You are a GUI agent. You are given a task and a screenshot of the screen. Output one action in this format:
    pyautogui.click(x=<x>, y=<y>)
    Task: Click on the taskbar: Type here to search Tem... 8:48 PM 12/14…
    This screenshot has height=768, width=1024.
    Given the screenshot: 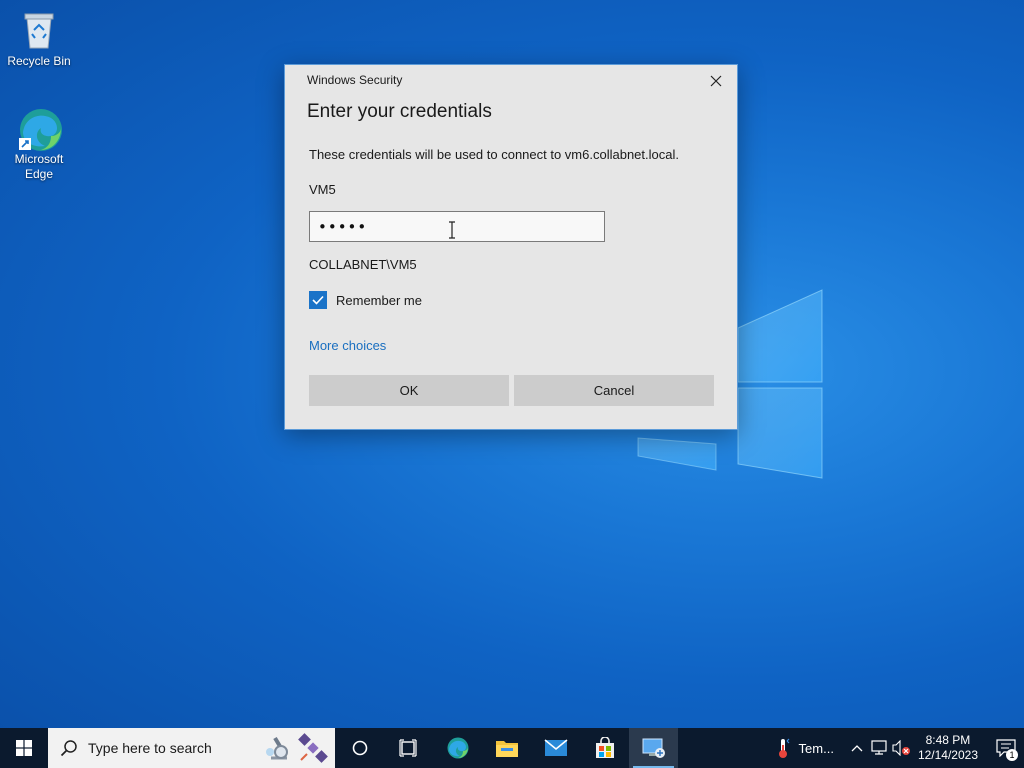 What is the action you would take?
    pyautogui.click(x=512, y=748)
    